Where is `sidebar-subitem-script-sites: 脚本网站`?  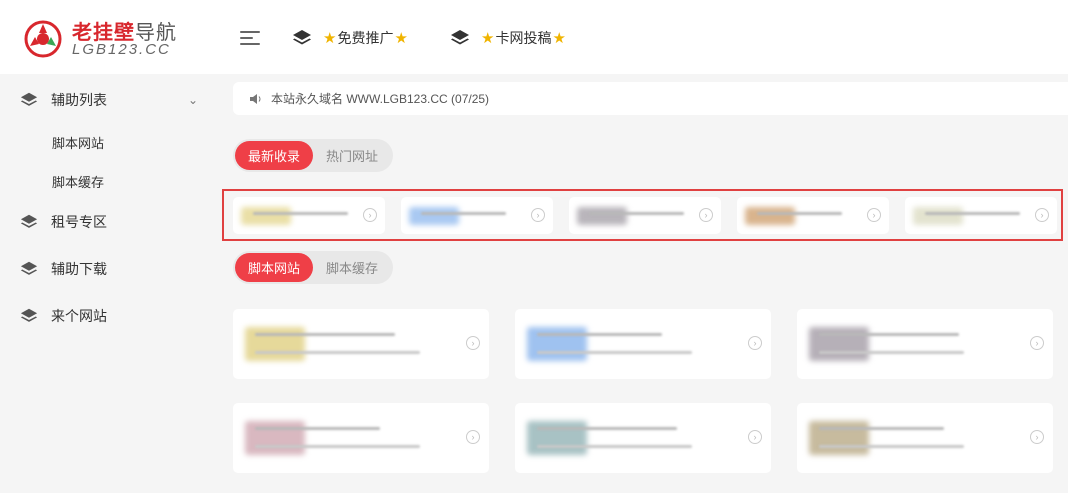 sidebar-subitem-script-sites: 脚本网站 is located at coordinates (78, 142).